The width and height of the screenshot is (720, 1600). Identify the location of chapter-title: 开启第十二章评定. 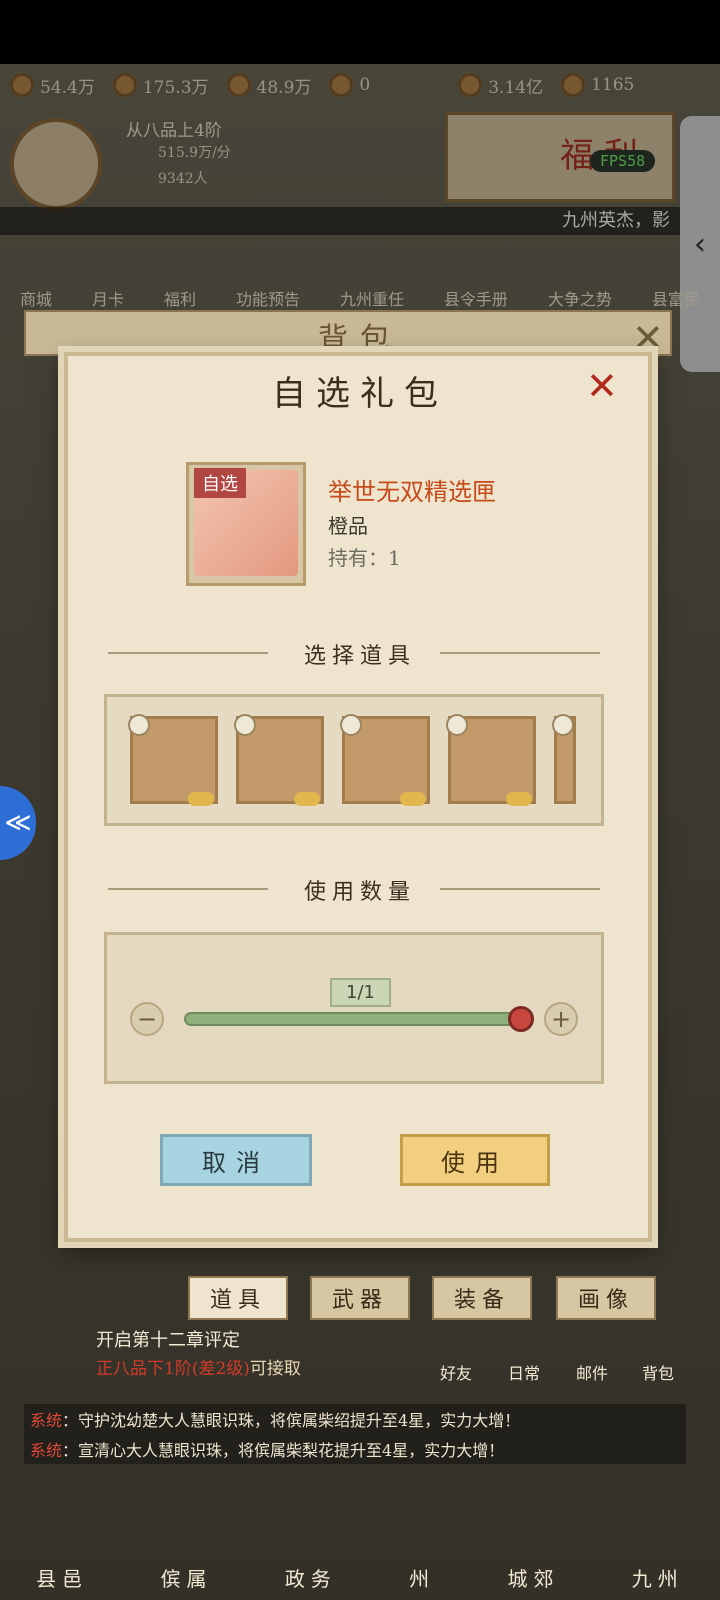
(168, 1339).